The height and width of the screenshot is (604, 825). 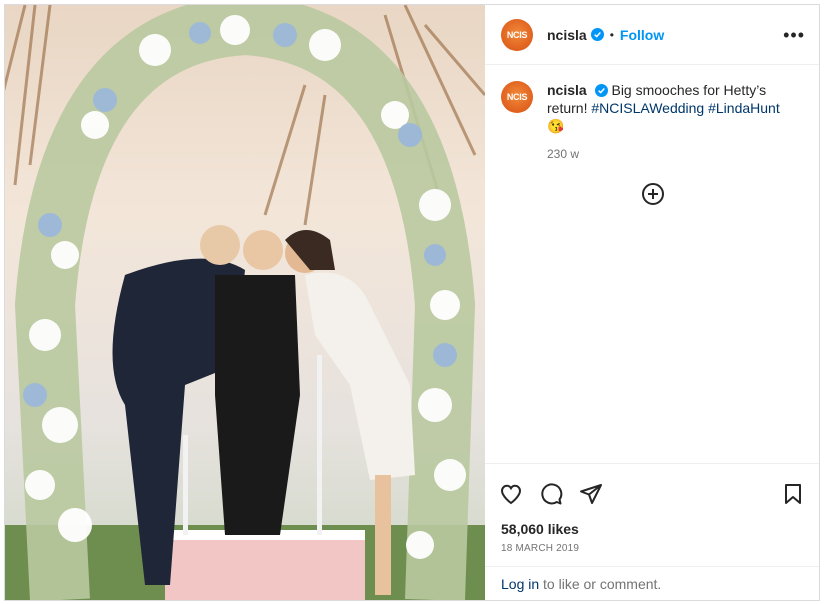 I want to click on login-prompt: Log in to like or comment., so click(x=652, y=583).